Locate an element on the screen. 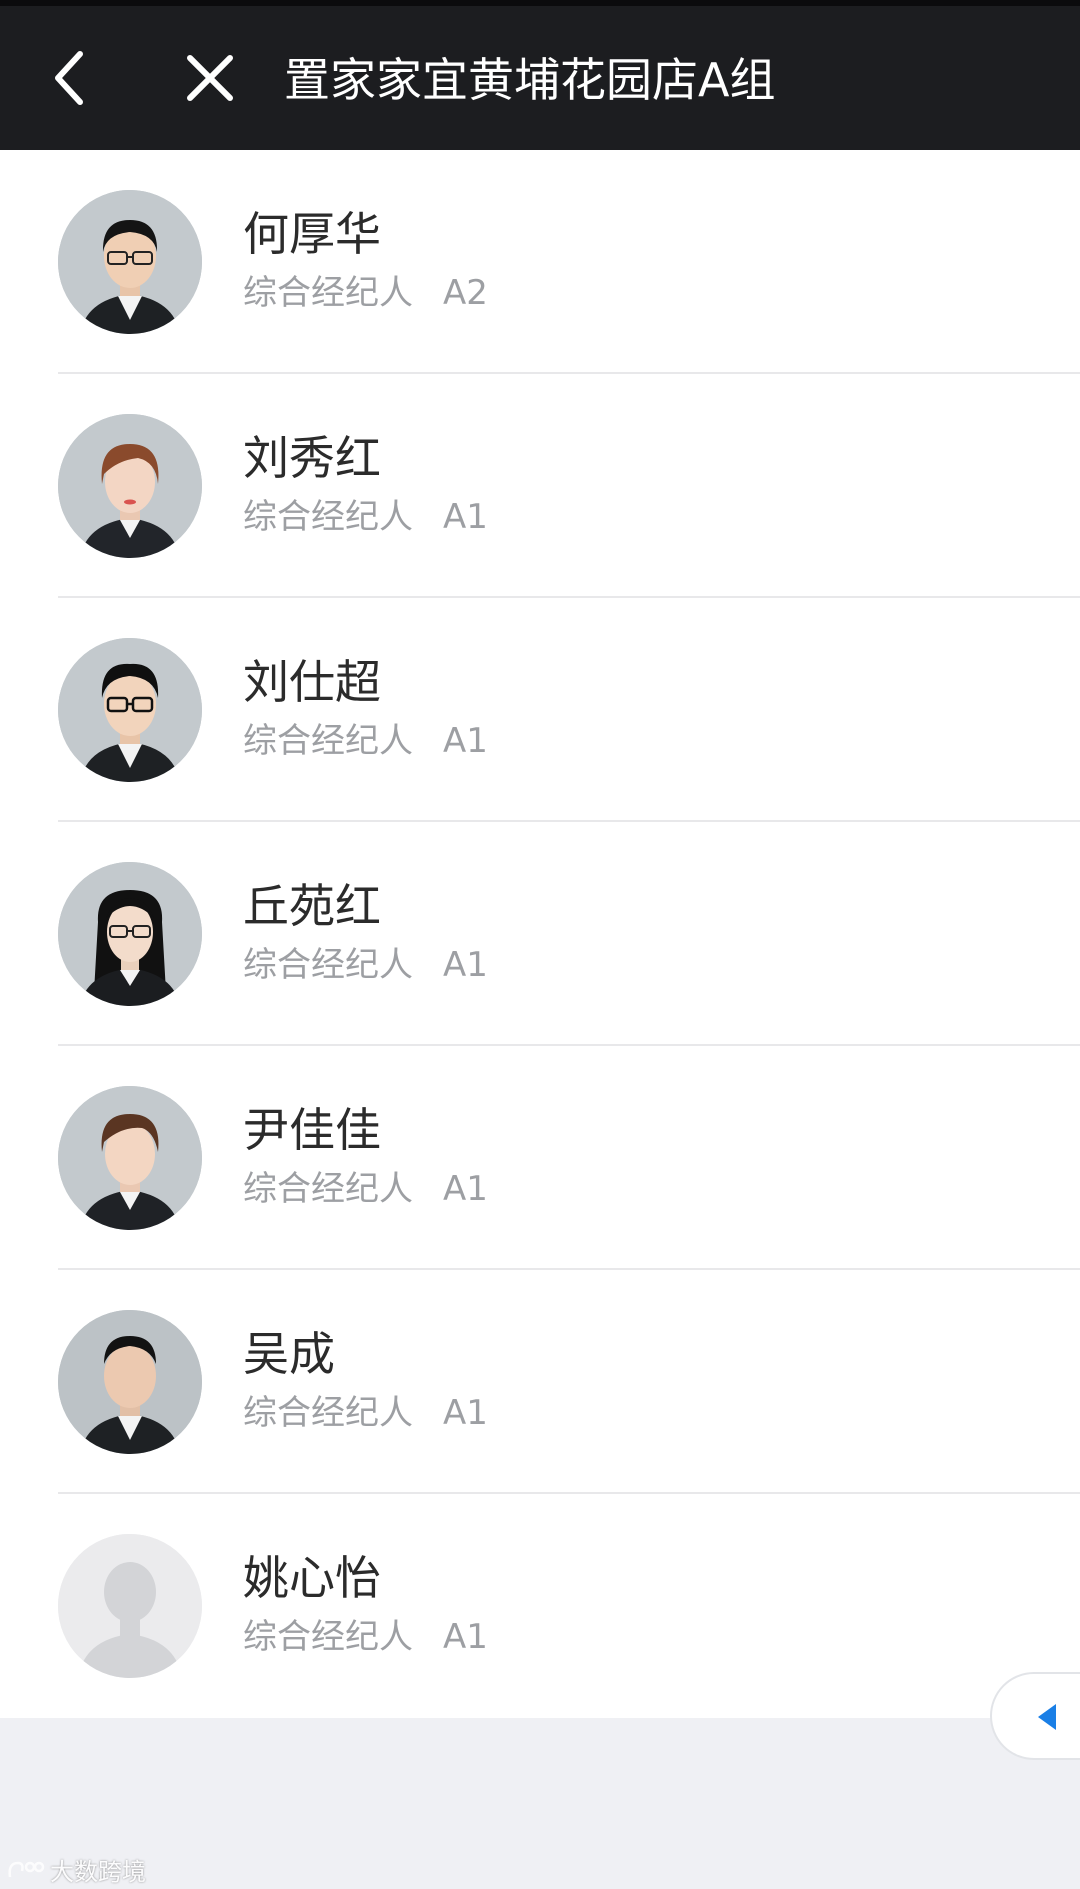 Image resolution: width=1080 pixels, height=1889 pixels. member-meta: 综合经纪人 A2 is located at coordinates (365, 293).